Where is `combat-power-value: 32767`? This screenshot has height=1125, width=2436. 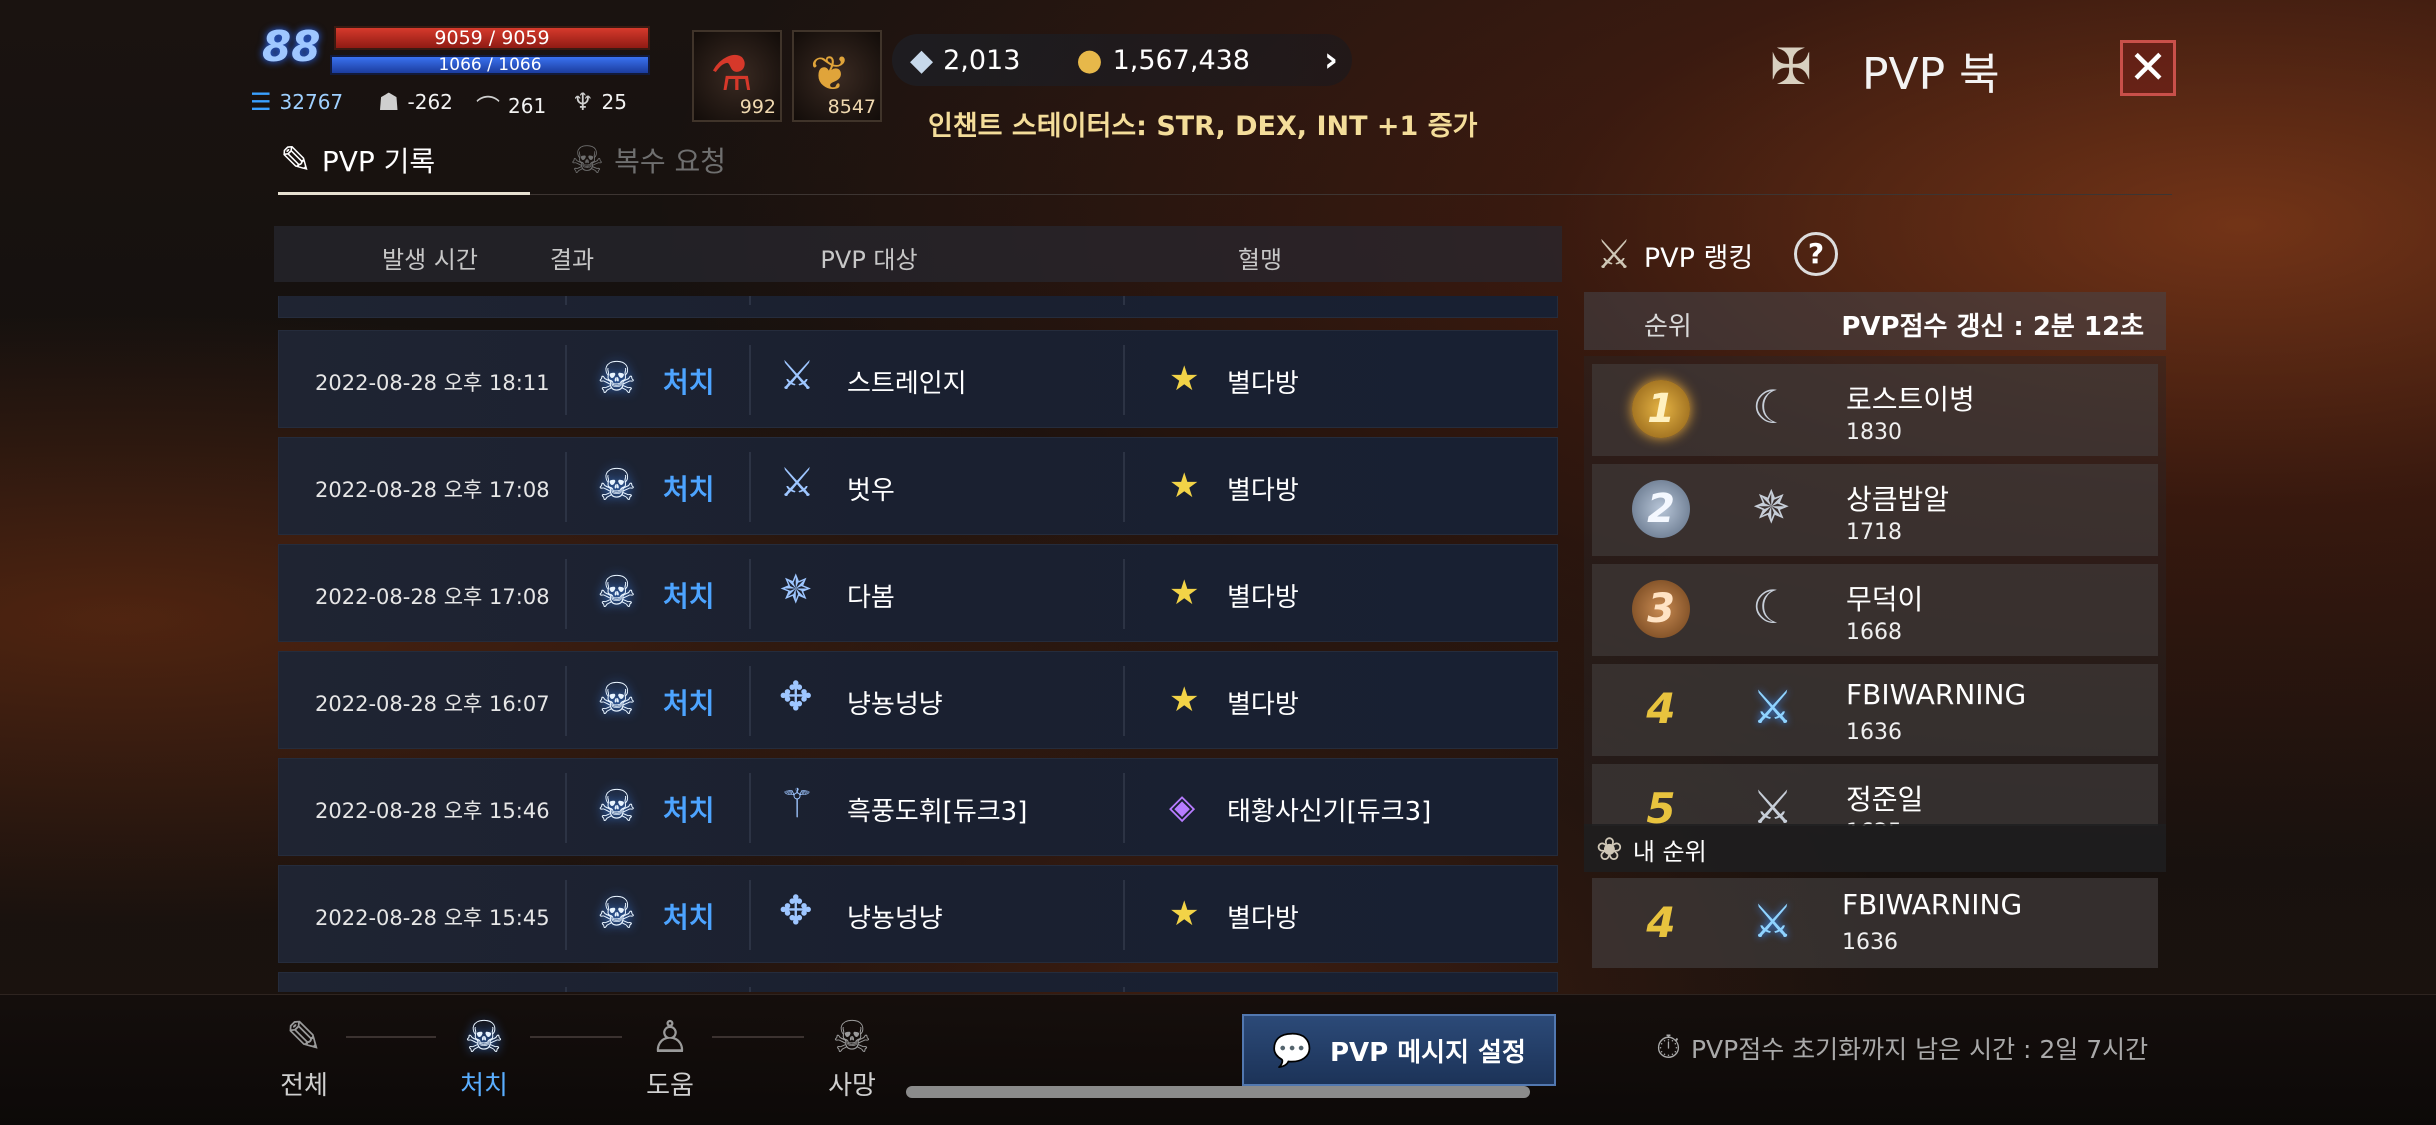 combat-power-value: 32767 is located at coordinates (311, 102).